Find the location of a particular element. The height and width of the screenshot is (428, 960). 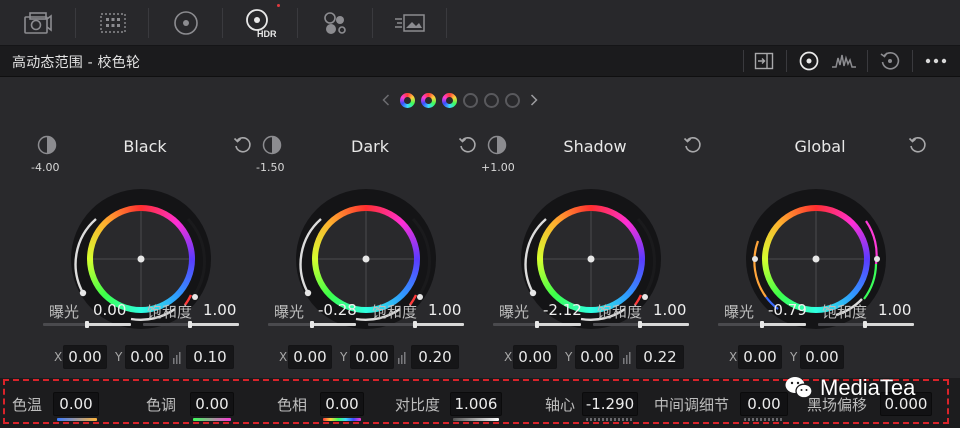

zone-range-field: 0.10 is located at coordinates (210, 357).